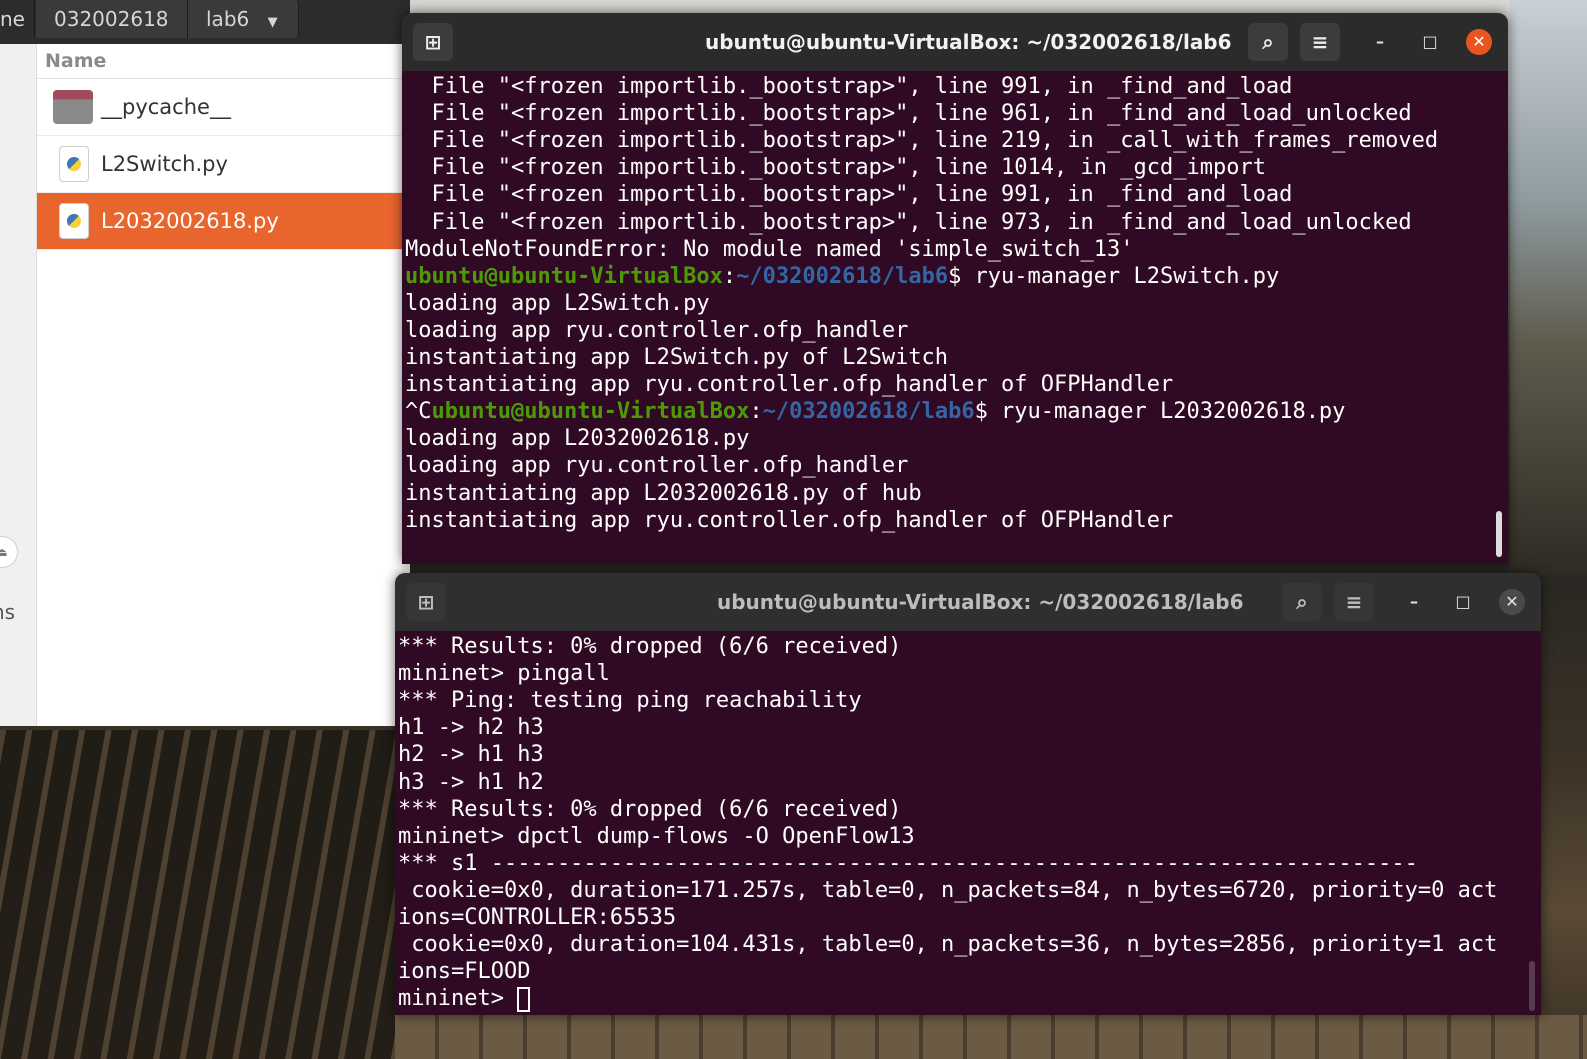  Describe the element at coordinates (112, 19) in the screenshot. I see `breadcrumb-032002618: 032002618` at that location.